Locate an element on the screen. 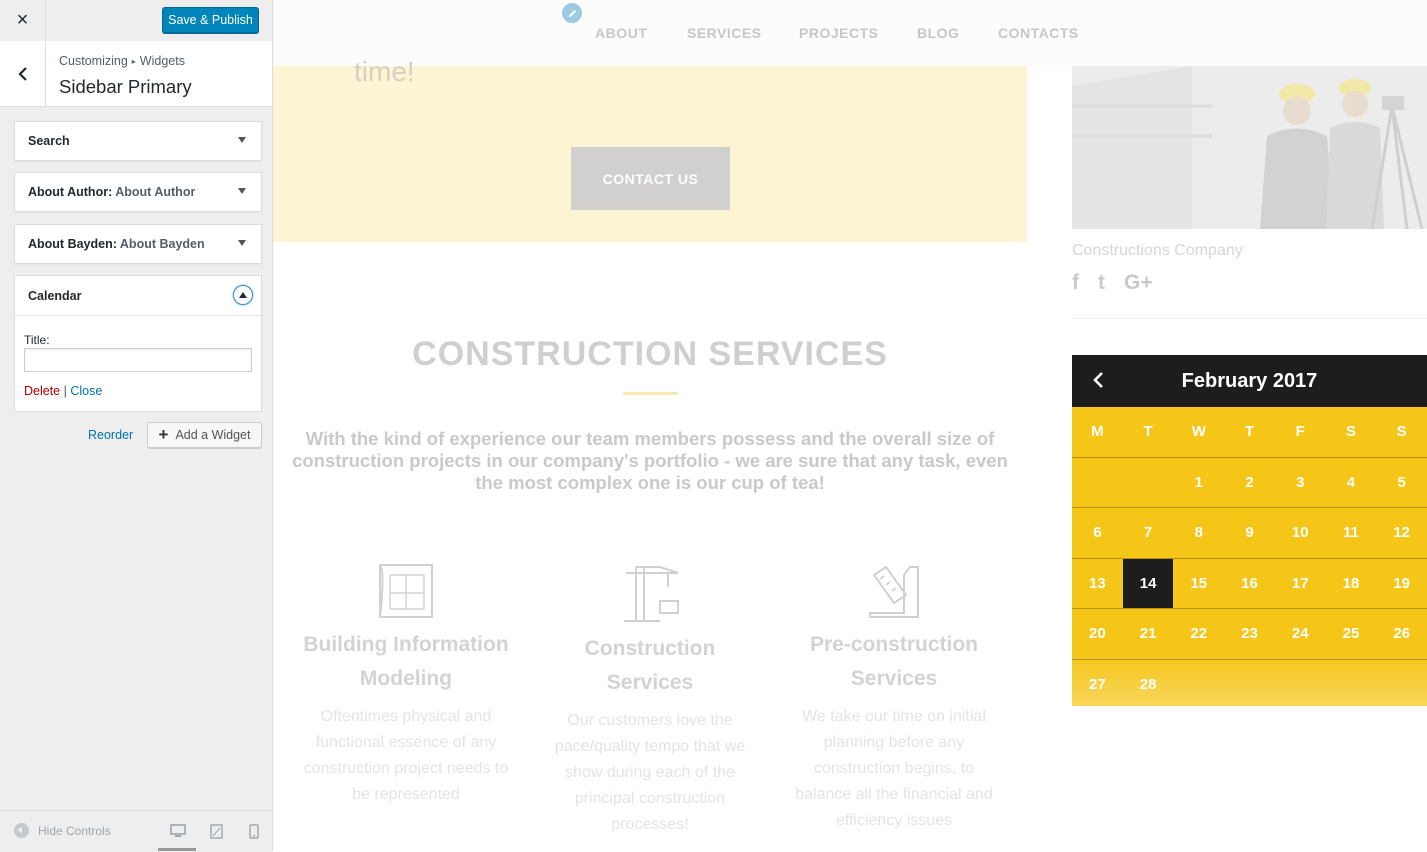  mobile-icon is located at coordinates (254, 831).